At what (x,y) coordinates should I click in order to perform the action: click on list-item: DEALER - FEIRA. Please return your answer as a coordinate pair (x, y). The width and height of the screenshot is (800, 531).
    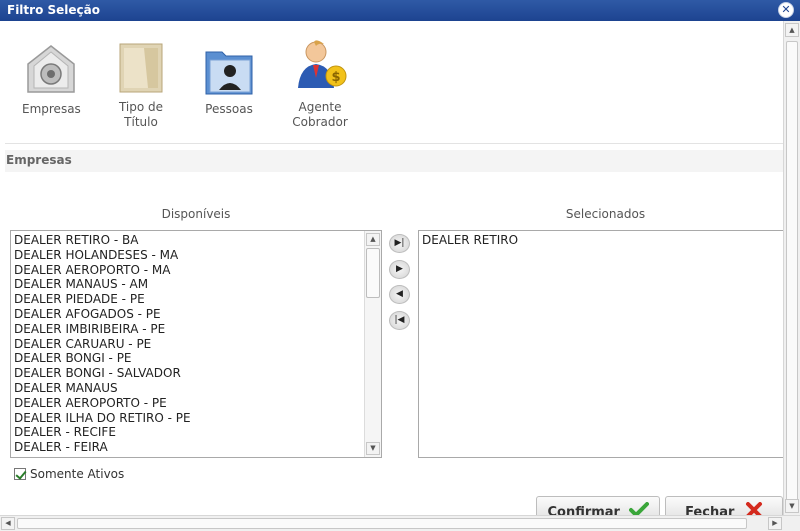
    Looking at the image, I should click on (196, 447).